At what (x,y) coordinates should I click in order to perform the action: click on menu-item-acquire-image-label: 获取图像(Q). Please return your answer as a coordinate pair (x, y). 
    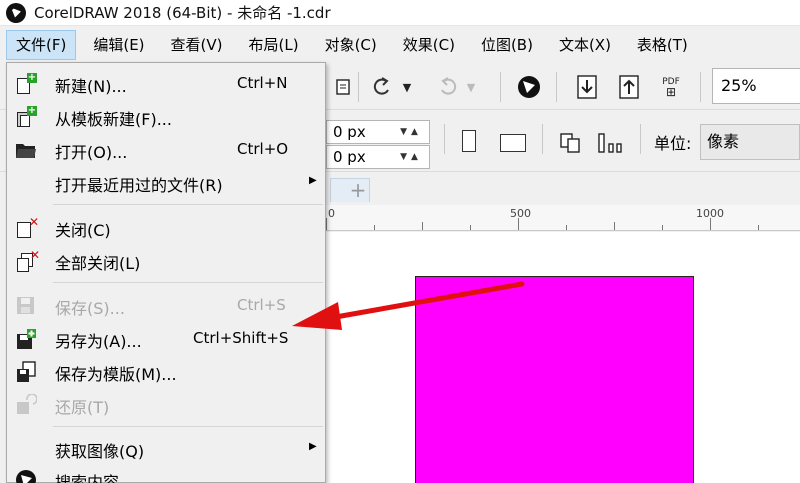
    Looking at the image, I should click on (100, 451).